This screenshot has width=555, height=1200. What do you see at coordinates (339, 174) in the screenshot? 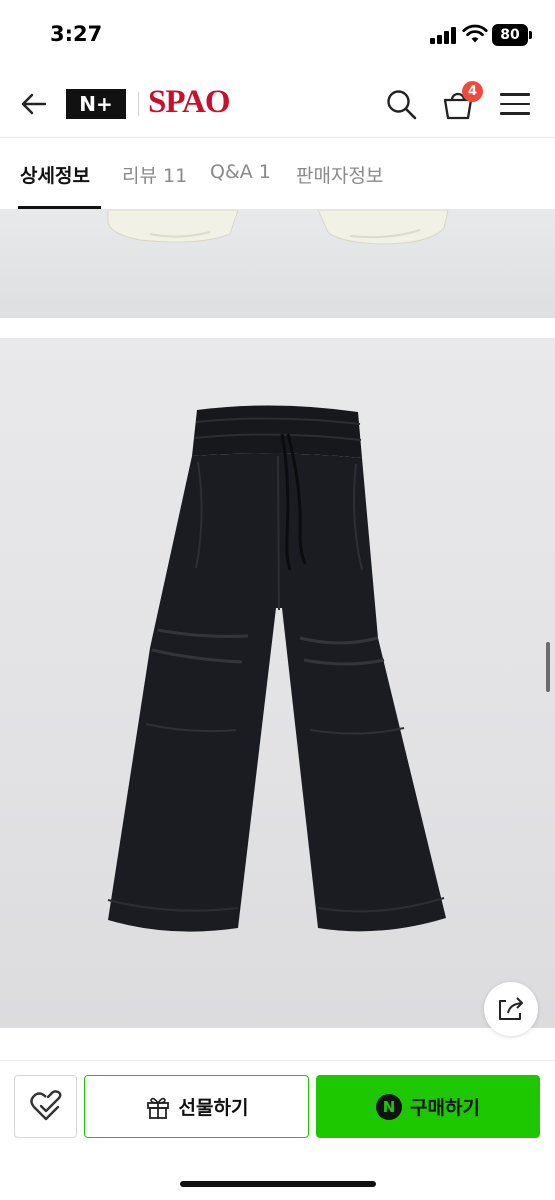
I see `tab-seller-info: 판매자정보` at bounding box center [339, 174].